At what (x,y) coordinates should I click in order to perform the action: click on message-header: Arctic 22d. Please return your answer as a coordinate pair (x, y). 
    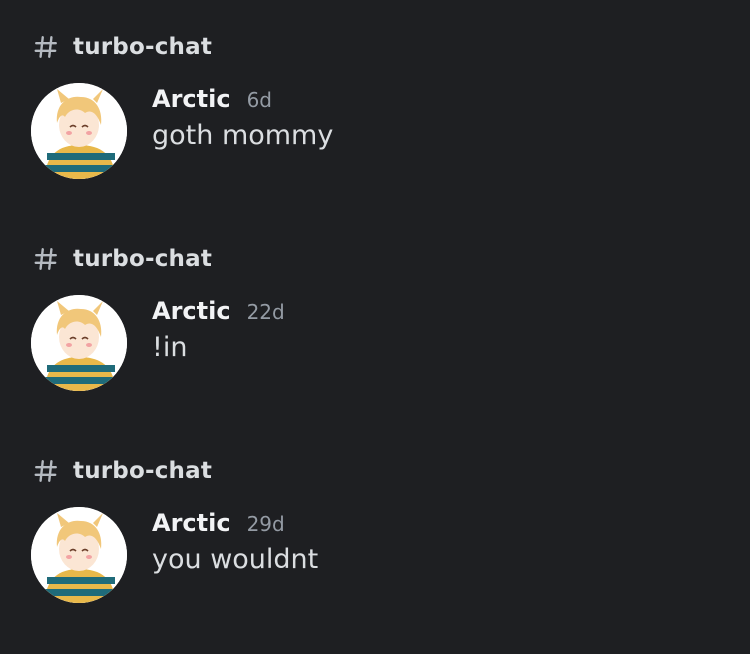
    Looking at the image, I should click on (218, 311).